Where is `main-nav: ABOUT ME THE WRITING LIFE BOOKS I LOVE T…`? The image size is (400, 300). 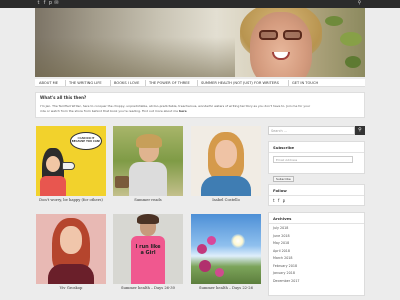
main-nav: ABOUT ME THE WRITING LIFE BOOKS I LOVE T… is located at coordinates (200, 83).